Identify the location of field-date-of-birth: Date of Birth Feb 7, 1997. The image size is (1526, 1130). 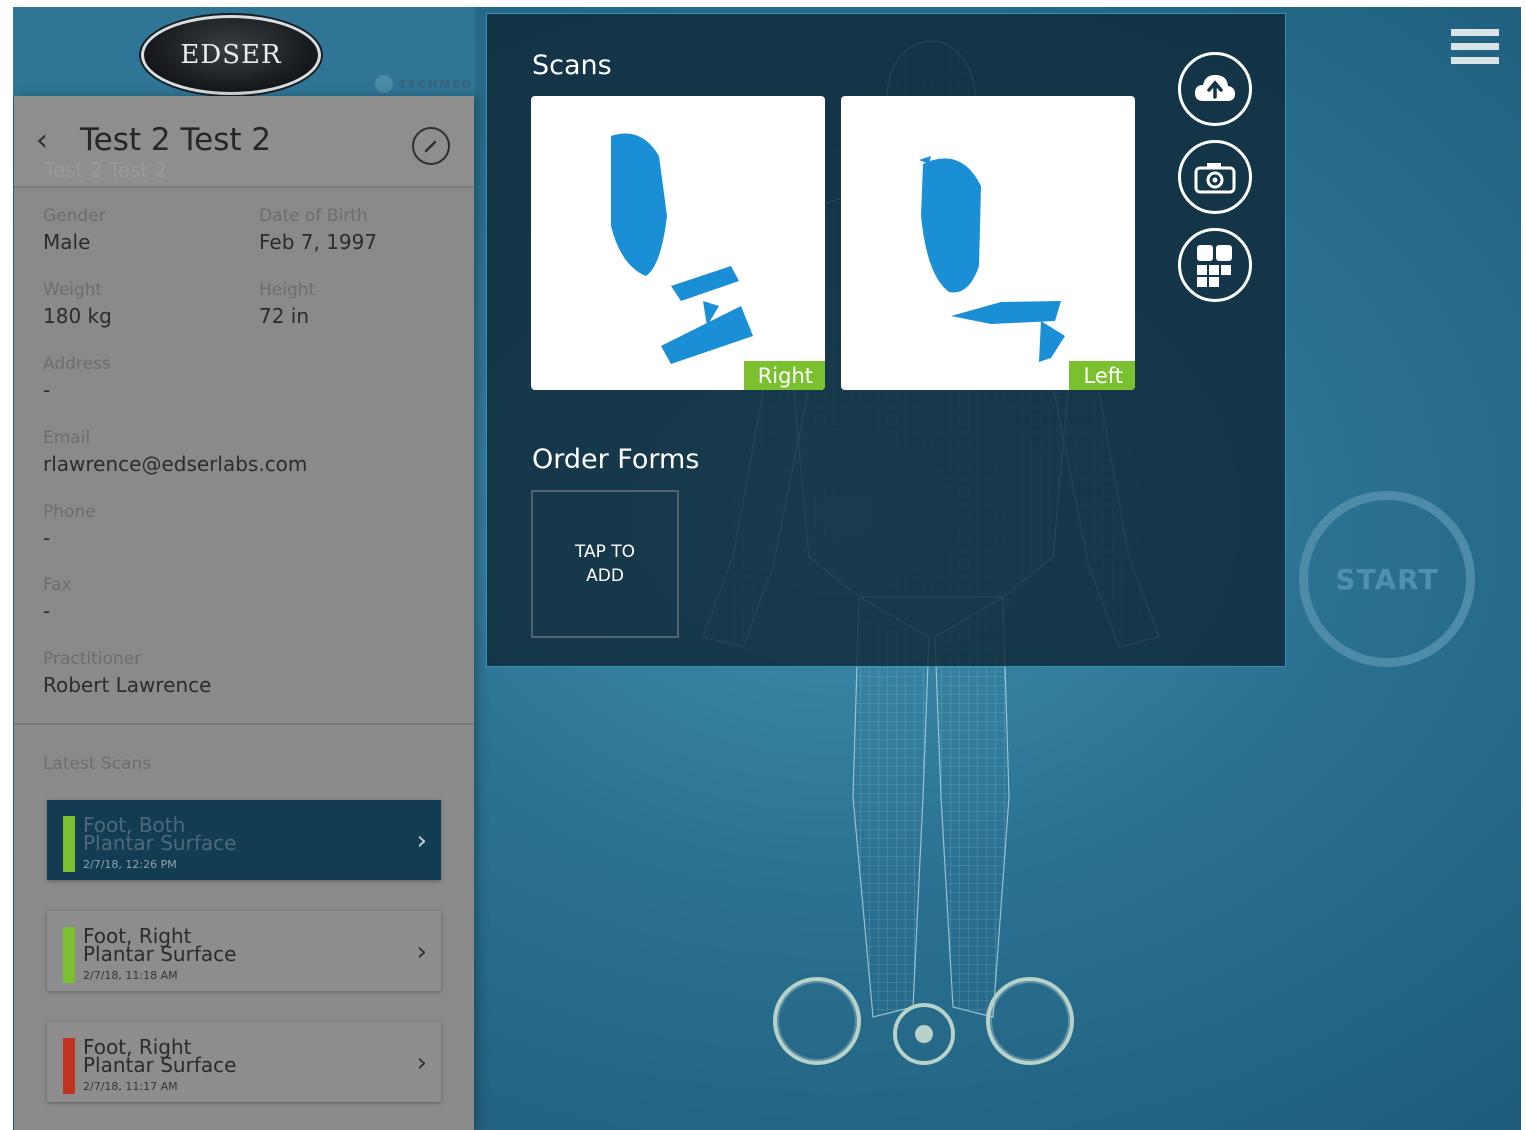
(318, 230).